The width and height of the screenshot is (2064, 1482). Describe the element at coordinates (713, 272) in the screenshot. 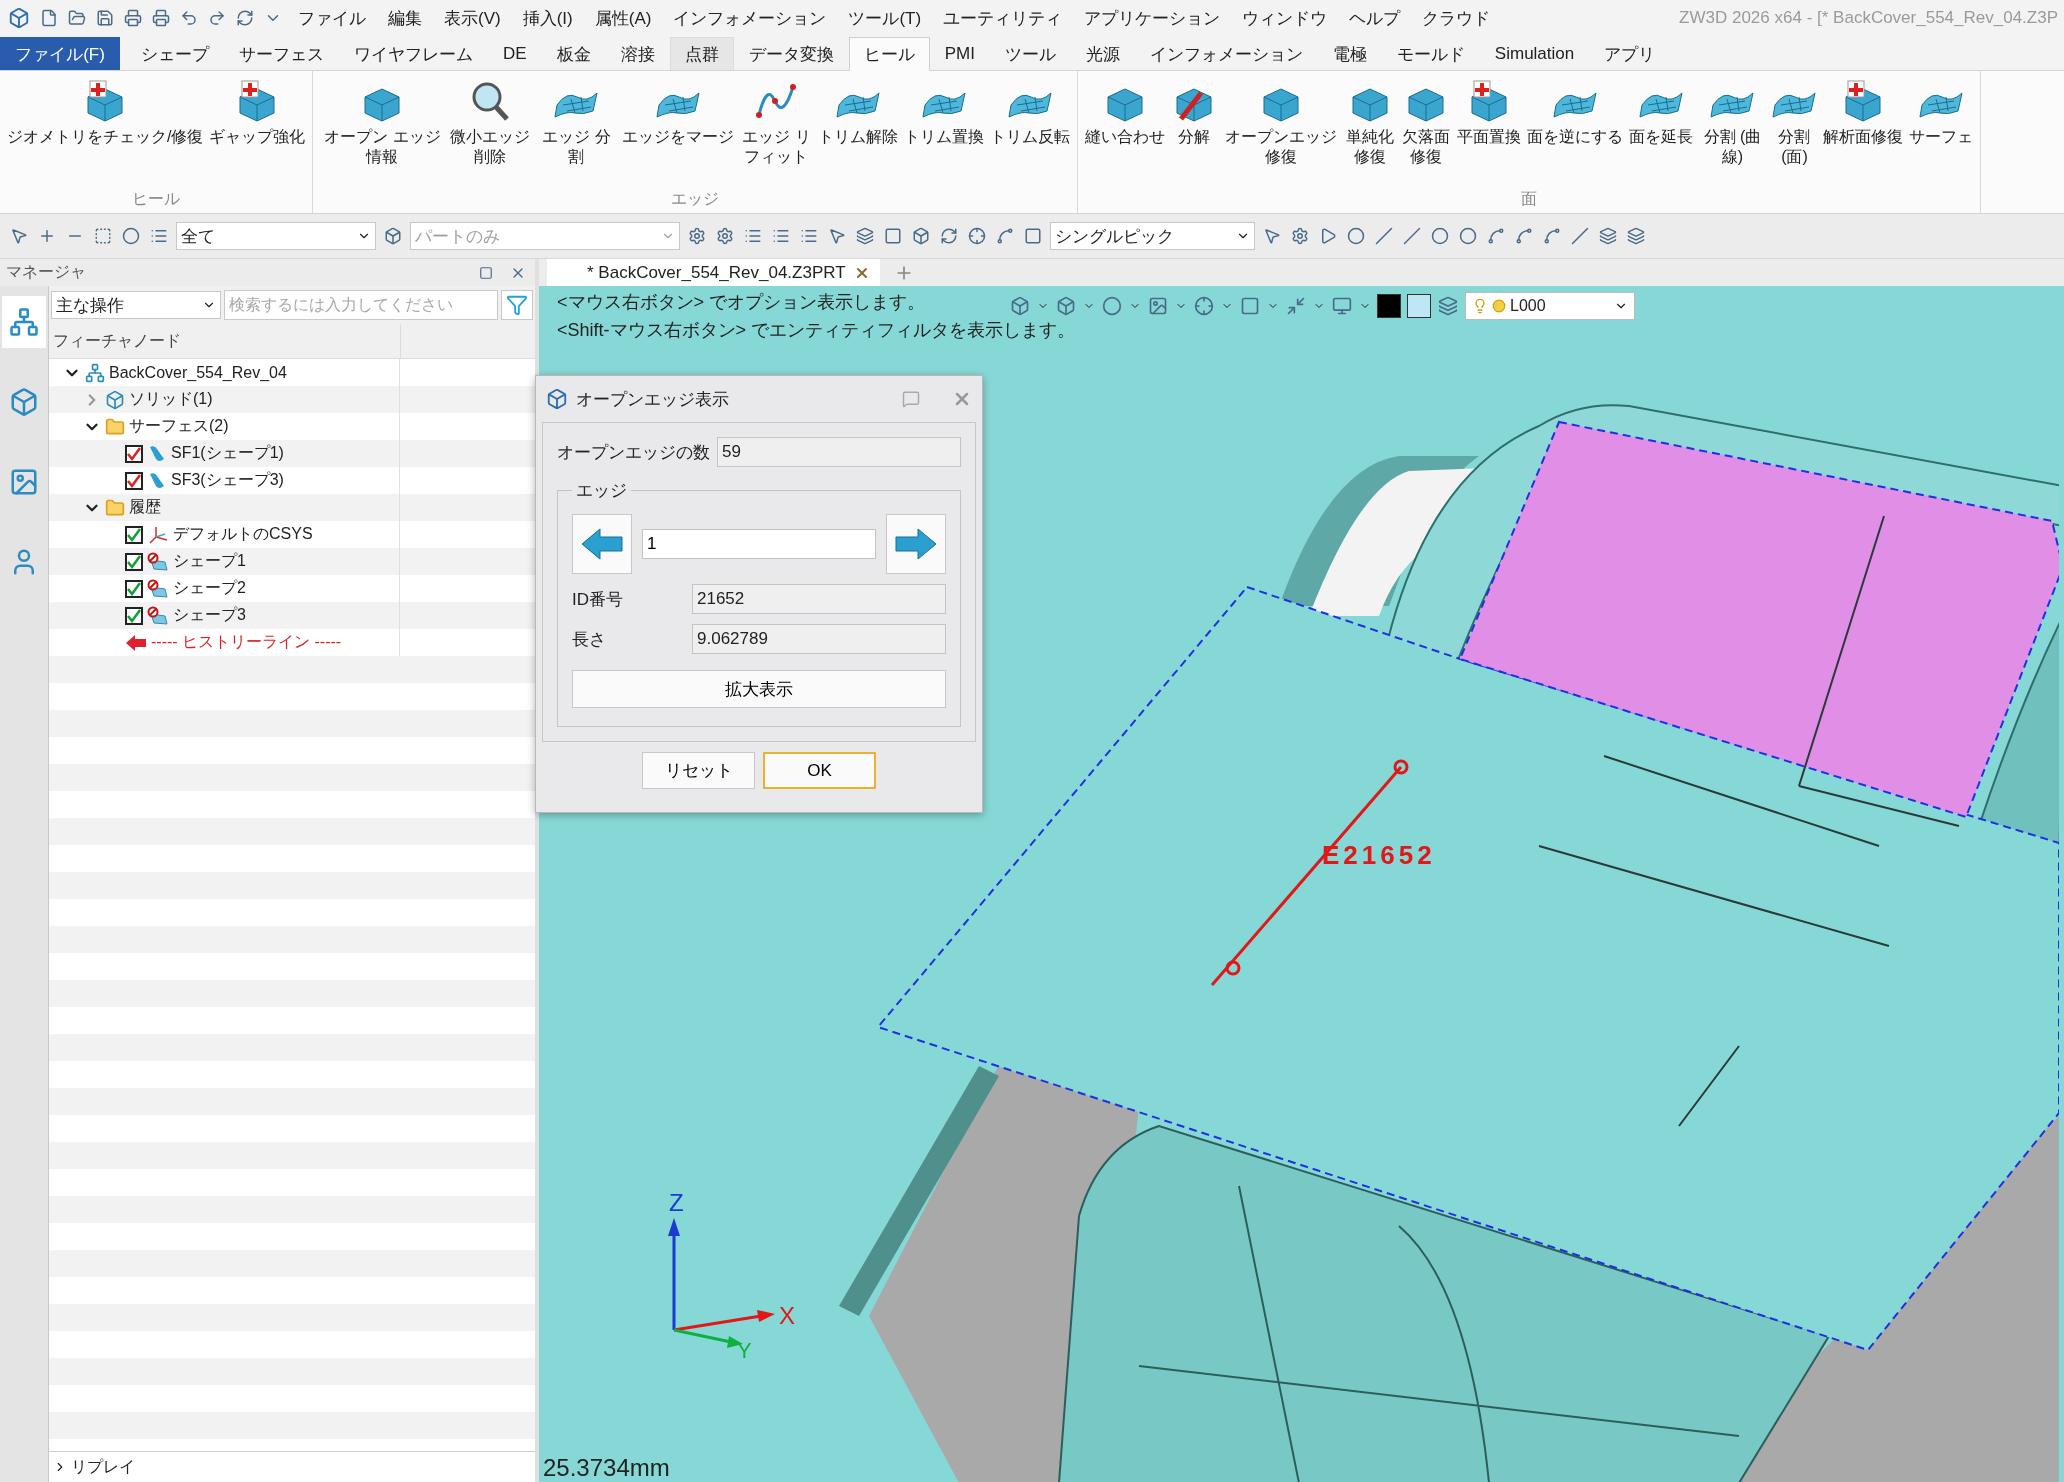

I see `document-tab: * BackCover_554_Rev_04.Z3PRT` at that location.